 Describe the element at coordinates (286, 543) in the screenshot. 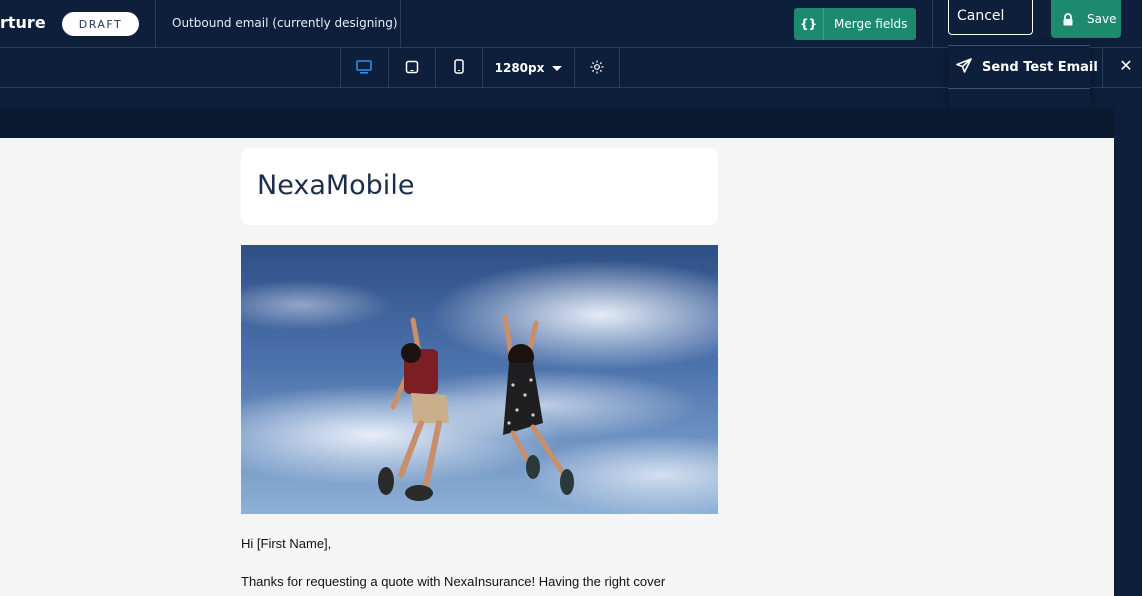

I see `email-greeting: Hi [First Name],` at that location.